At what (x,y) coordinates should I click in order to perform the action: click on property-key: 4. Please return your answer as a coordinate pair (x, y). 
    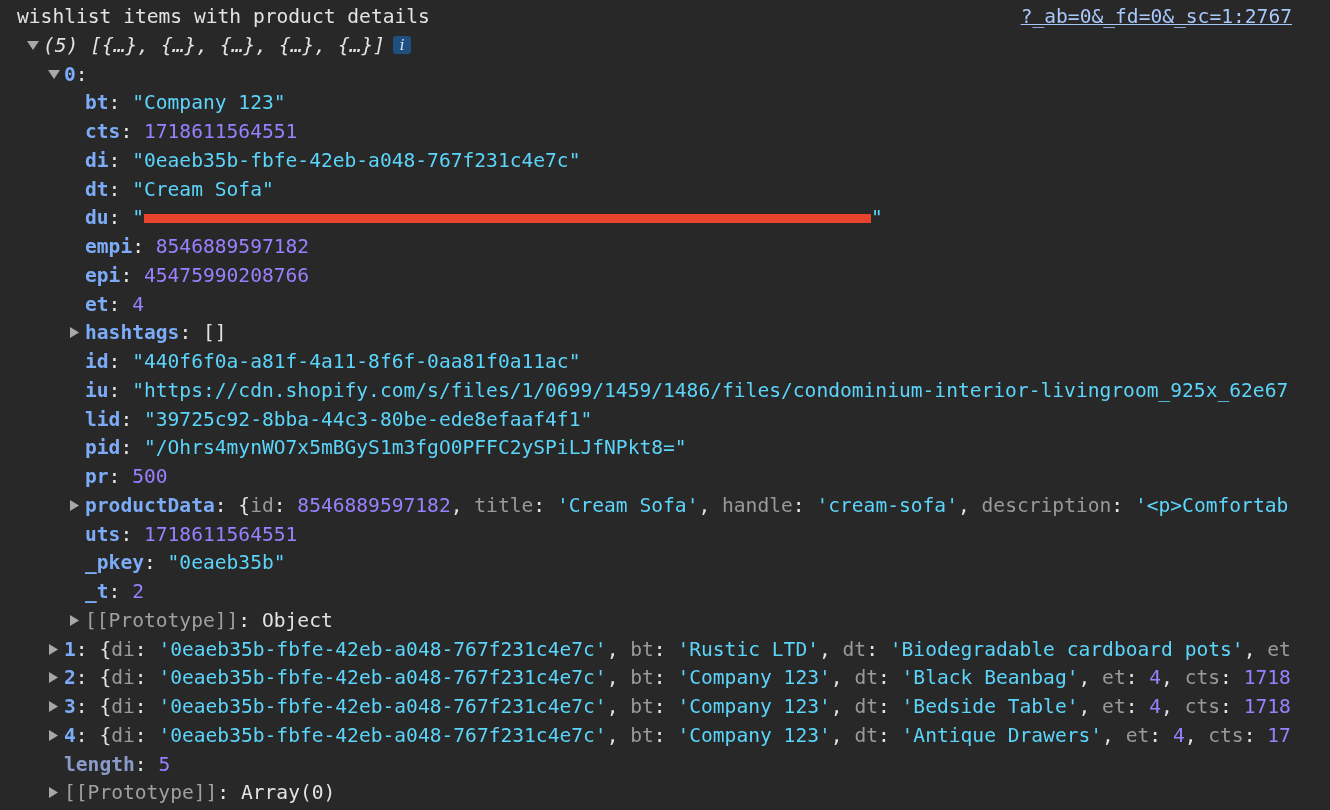
    Looking at the image, I should click on (70, 735).